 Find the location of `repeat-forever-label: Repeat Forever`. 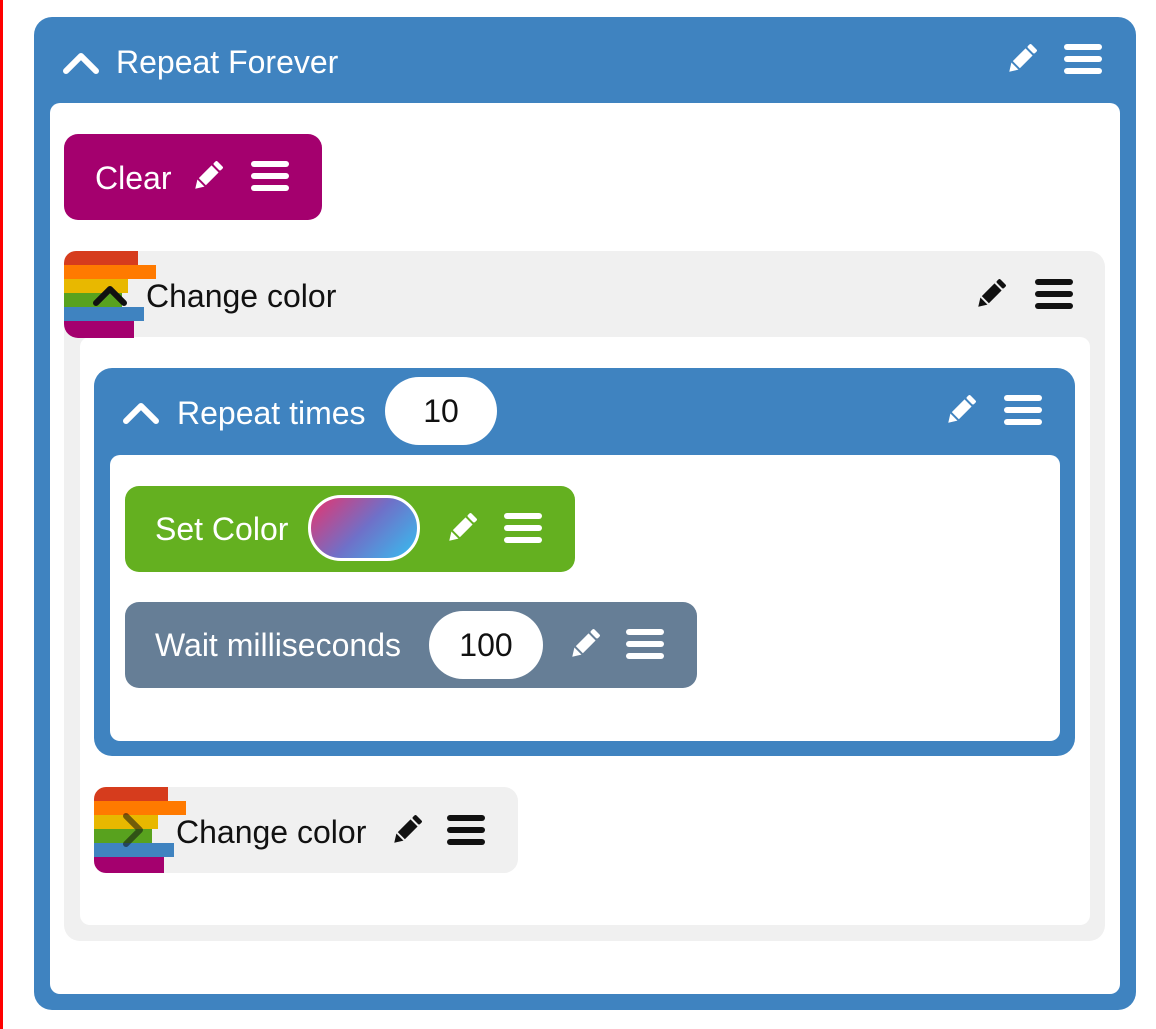

repeat-forever-label: Repeat Forever is located at coordinates (227, 62).